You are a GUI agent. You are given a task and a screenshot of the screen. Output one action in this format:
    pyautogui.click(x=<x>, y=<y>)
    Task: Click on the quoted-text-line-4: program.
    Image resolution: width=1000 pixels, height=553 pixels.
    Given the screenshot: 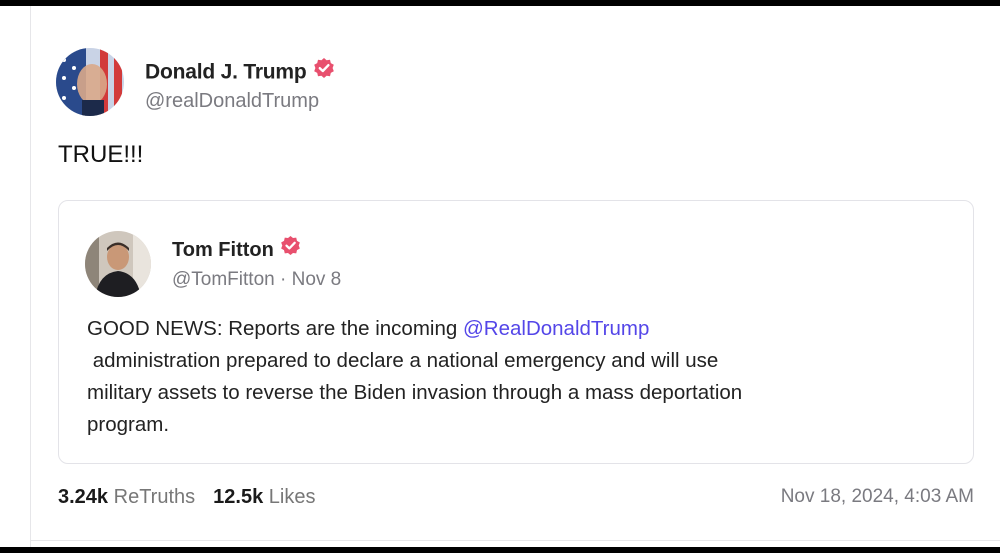 What is the action you would take?
    pyautogui.click(x=128, y=424)
    